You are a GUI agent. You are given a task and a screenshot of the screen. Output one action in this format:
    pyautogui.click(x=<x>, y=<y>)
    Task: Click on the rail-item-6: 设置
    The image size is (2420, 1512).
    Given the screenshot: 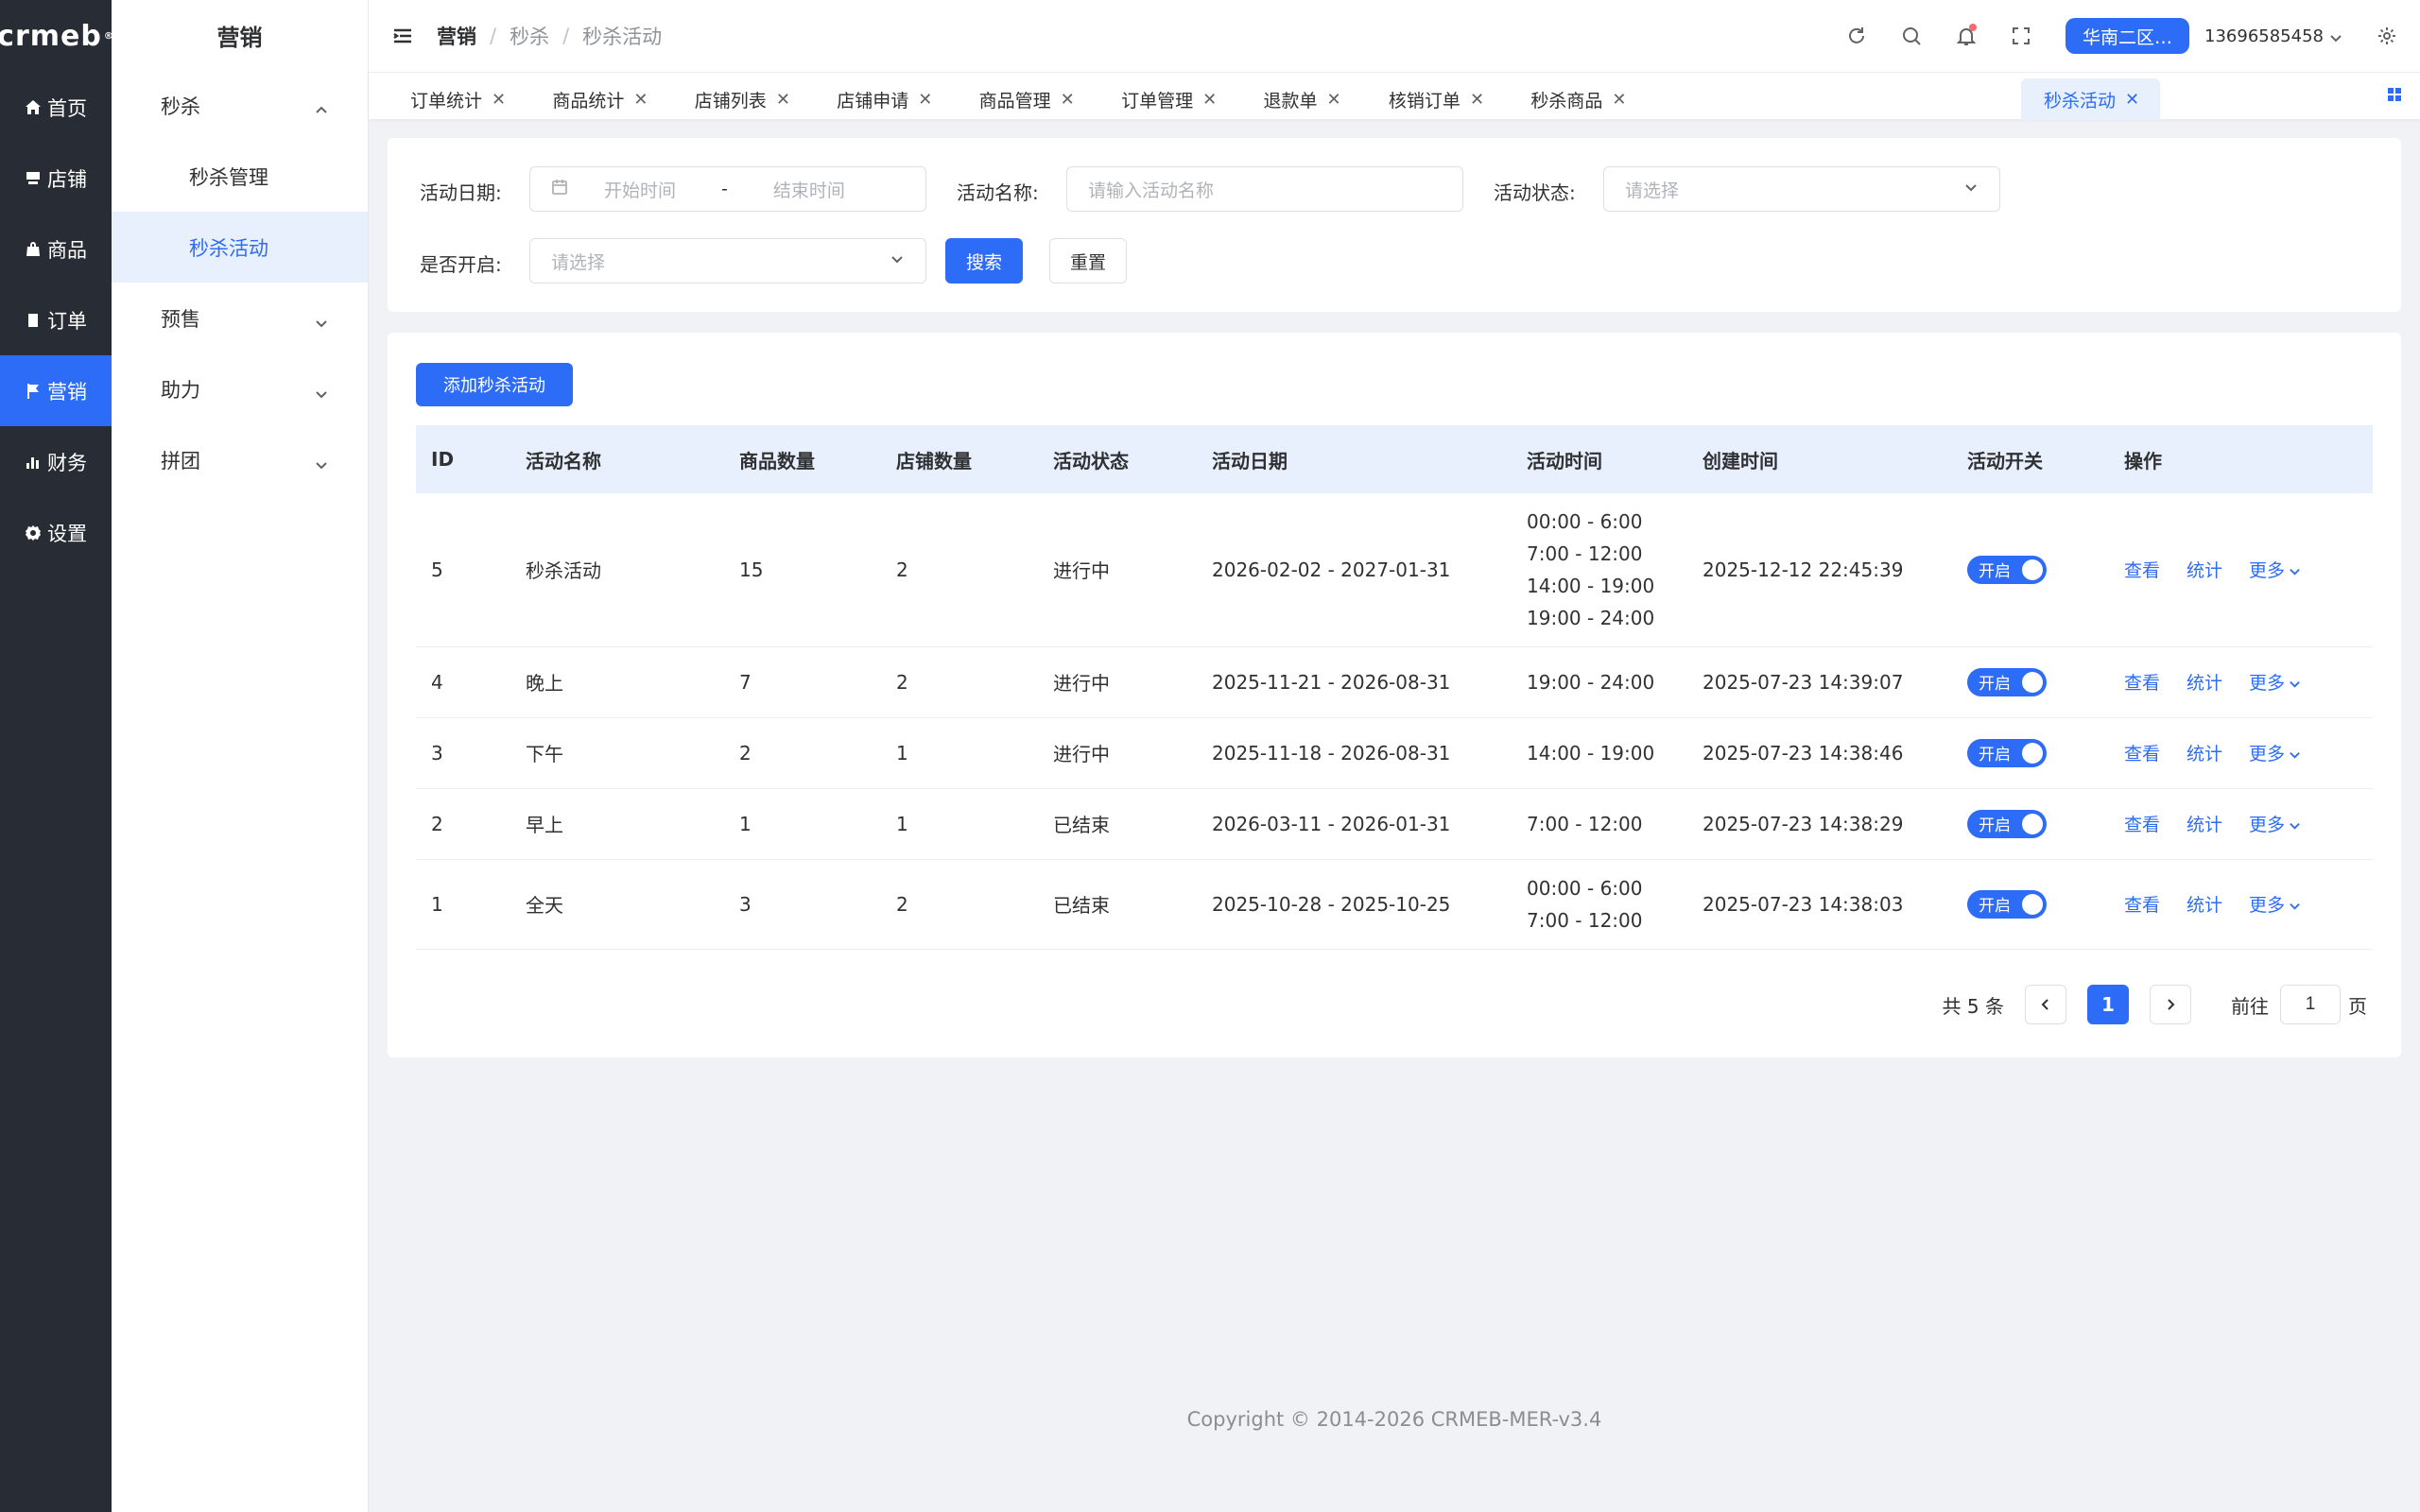 What is the action you would take?
    pyautogui.click(x=56, y=532)
    